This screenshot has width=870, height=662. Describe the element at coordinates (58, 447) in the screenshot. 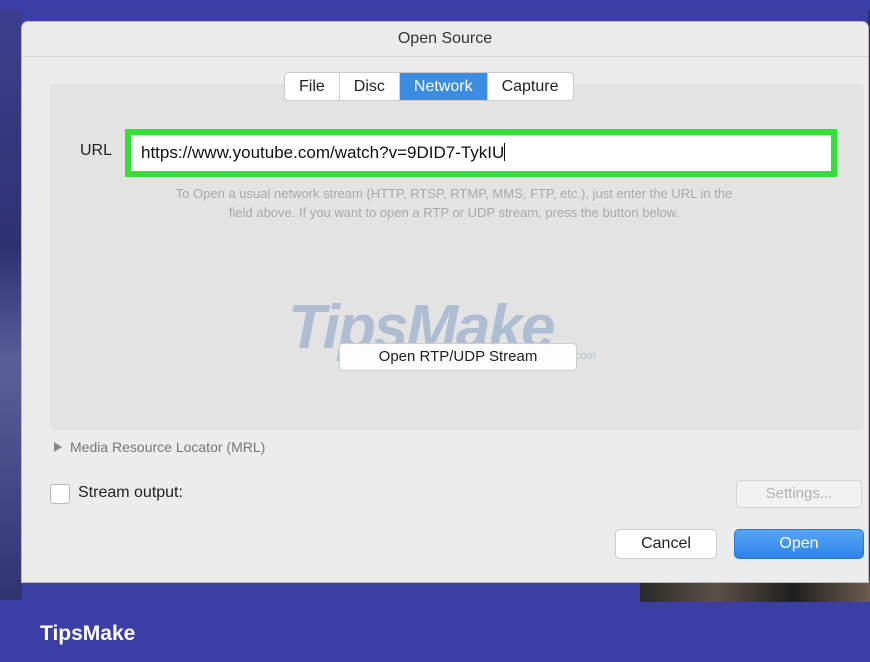

I see `disclosure-triangle-icon` at that location.